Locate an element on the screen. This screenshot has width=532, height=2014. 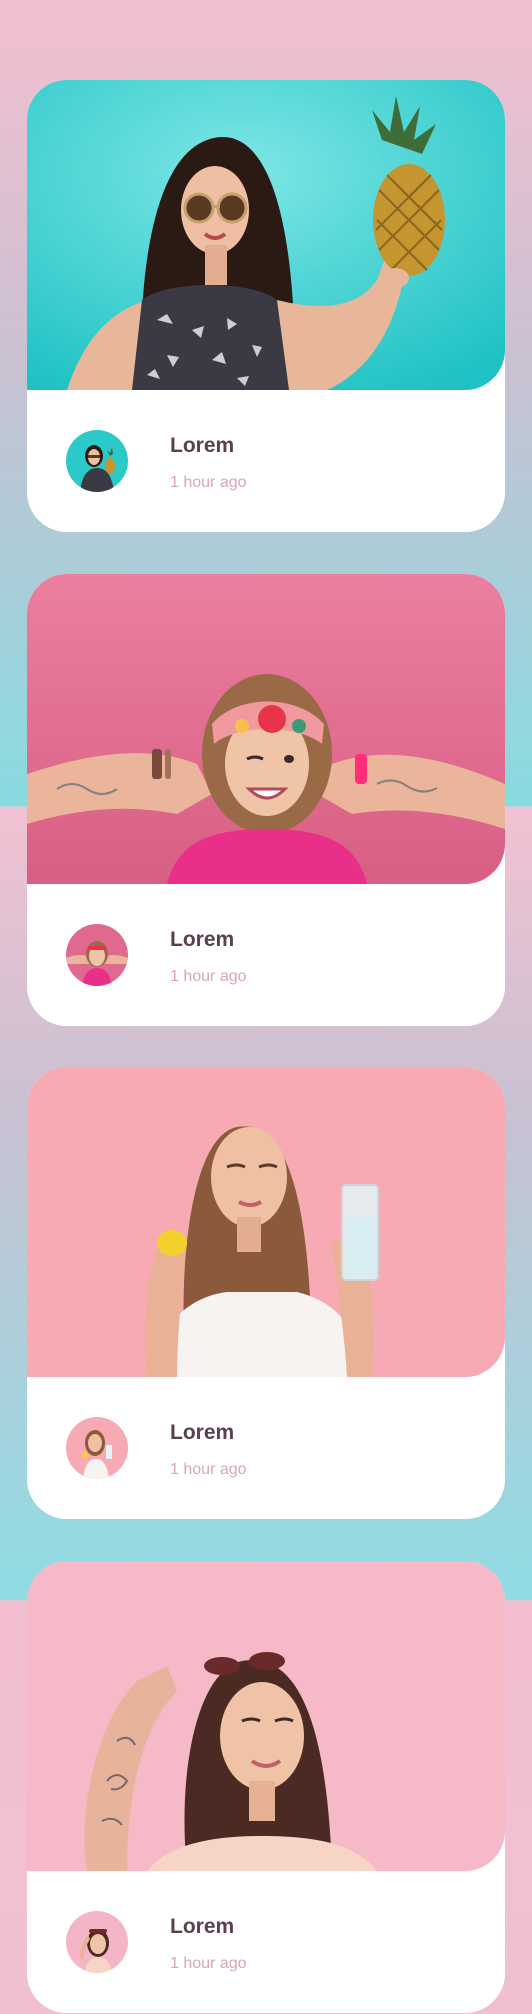
woman-sunglasses-avatar-icon is located at coordinates (97, 1942).